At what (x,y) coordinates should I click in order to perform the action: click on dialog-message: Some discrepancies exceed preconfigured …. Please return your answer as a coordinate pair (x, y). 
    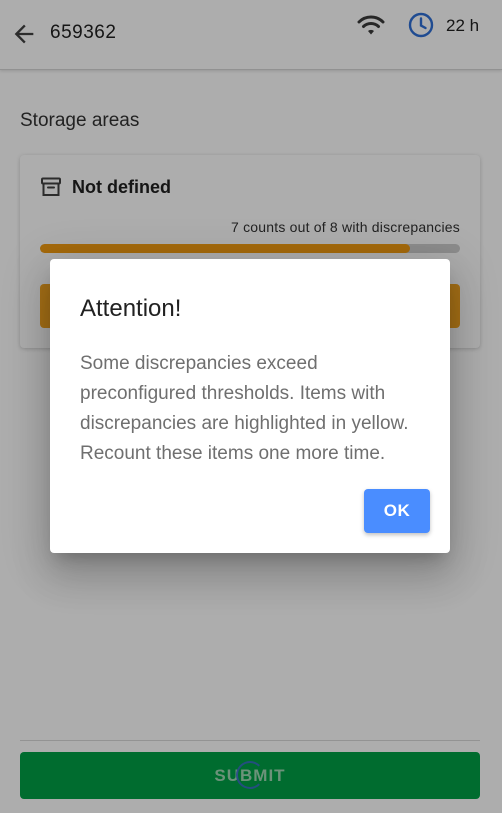
    Looking at the image, I should click on (244, 408).